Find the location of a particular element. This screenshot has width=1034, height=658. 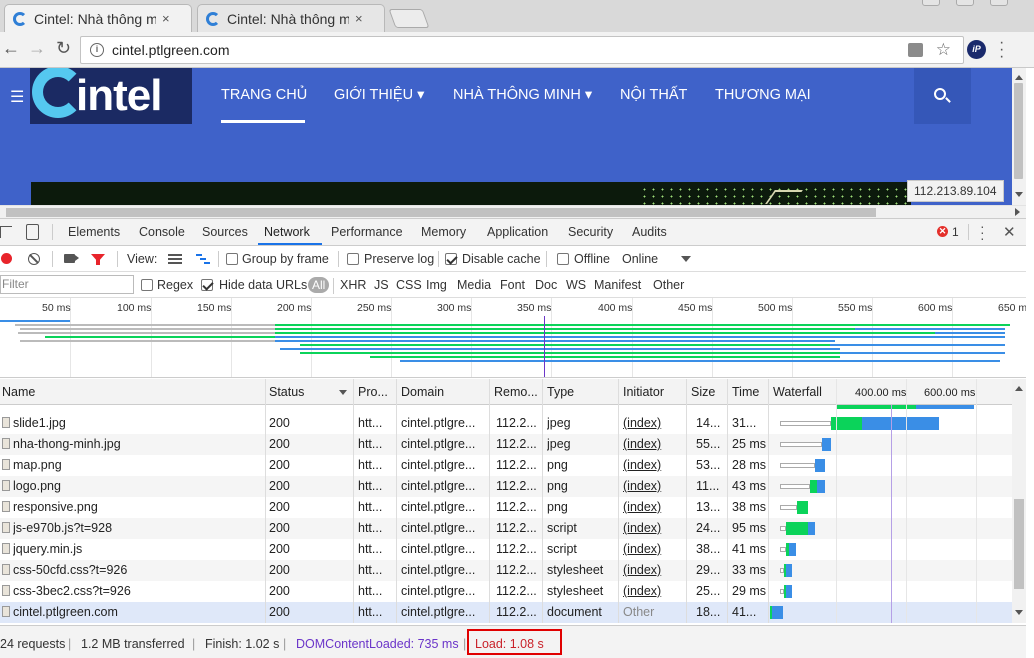

browser-tab-1: Cintel: Nhà thông m × is located at coordinates (98, 18).